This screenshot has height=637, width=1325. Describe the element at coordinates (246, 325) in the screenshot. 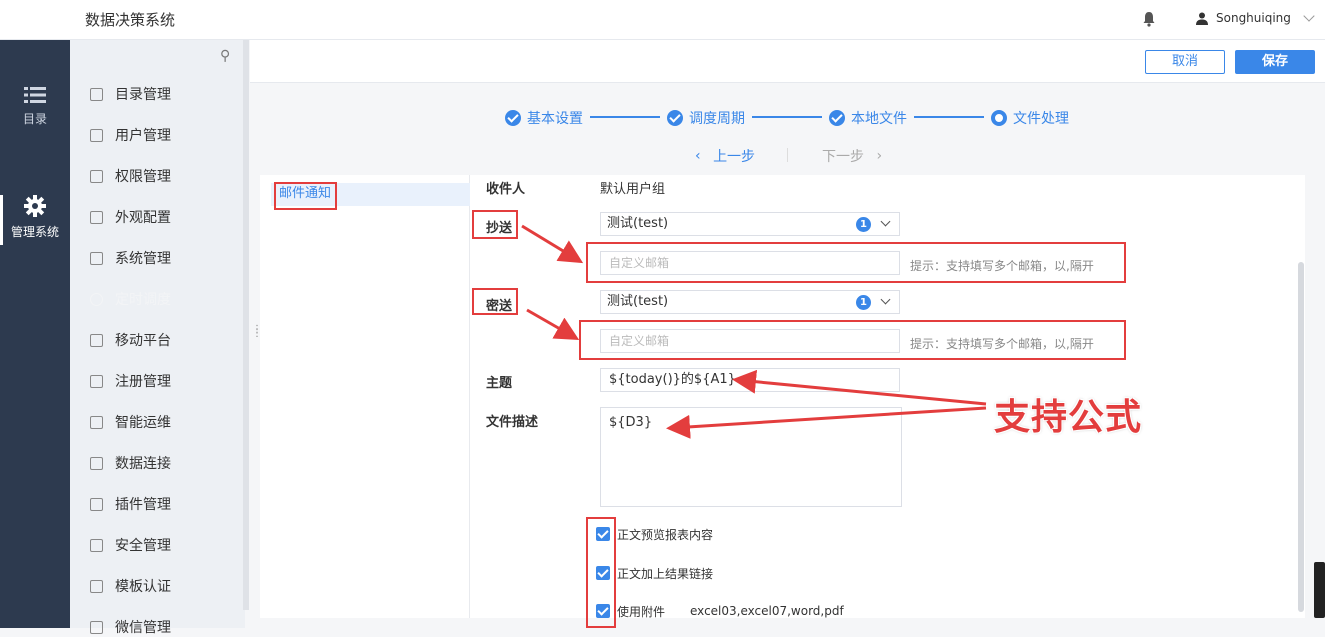

I see `sidebar-scrollbar` at that location.